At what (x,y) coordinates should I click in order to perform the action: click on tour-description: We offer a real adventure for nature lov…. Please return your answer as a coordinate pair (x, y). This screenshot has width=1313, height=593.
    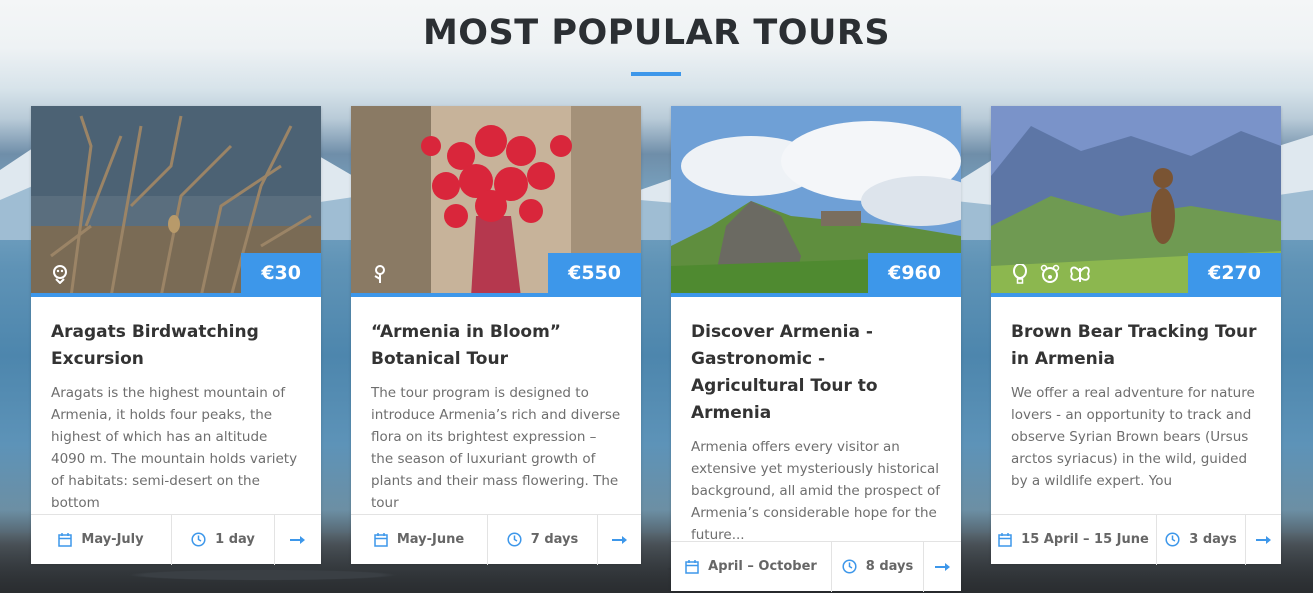
    Looking at the image, I should click on (1133, 437).